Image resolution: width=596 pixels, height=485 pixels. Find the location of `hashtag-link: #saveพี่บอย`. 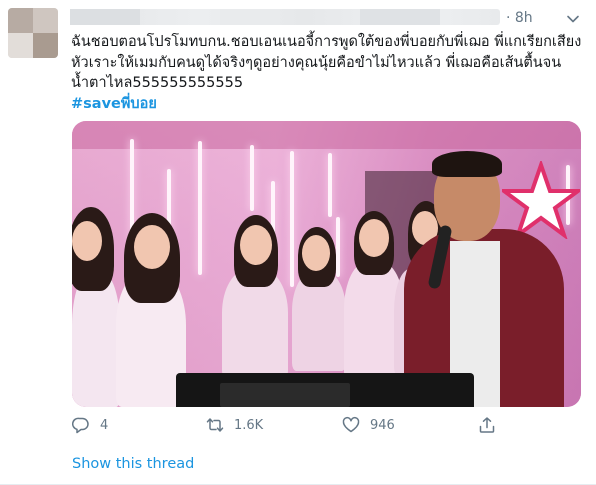

hashtag-link: #saveพี่บอย is located at coordinates (114, 104).